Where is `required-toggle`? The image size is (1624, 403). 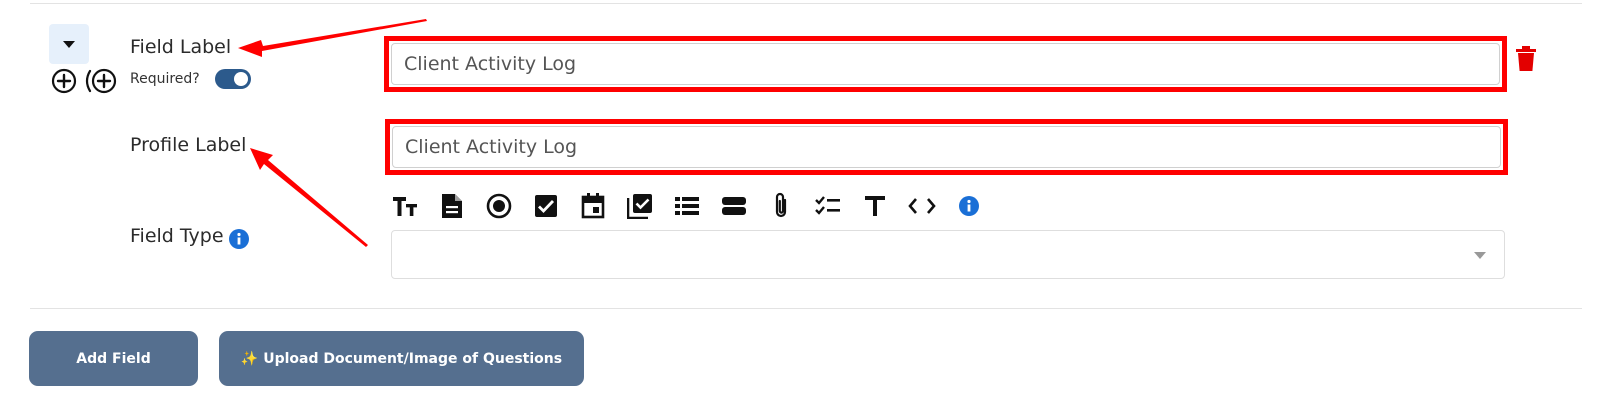 required-toggle is located at coordinates (233, 79).